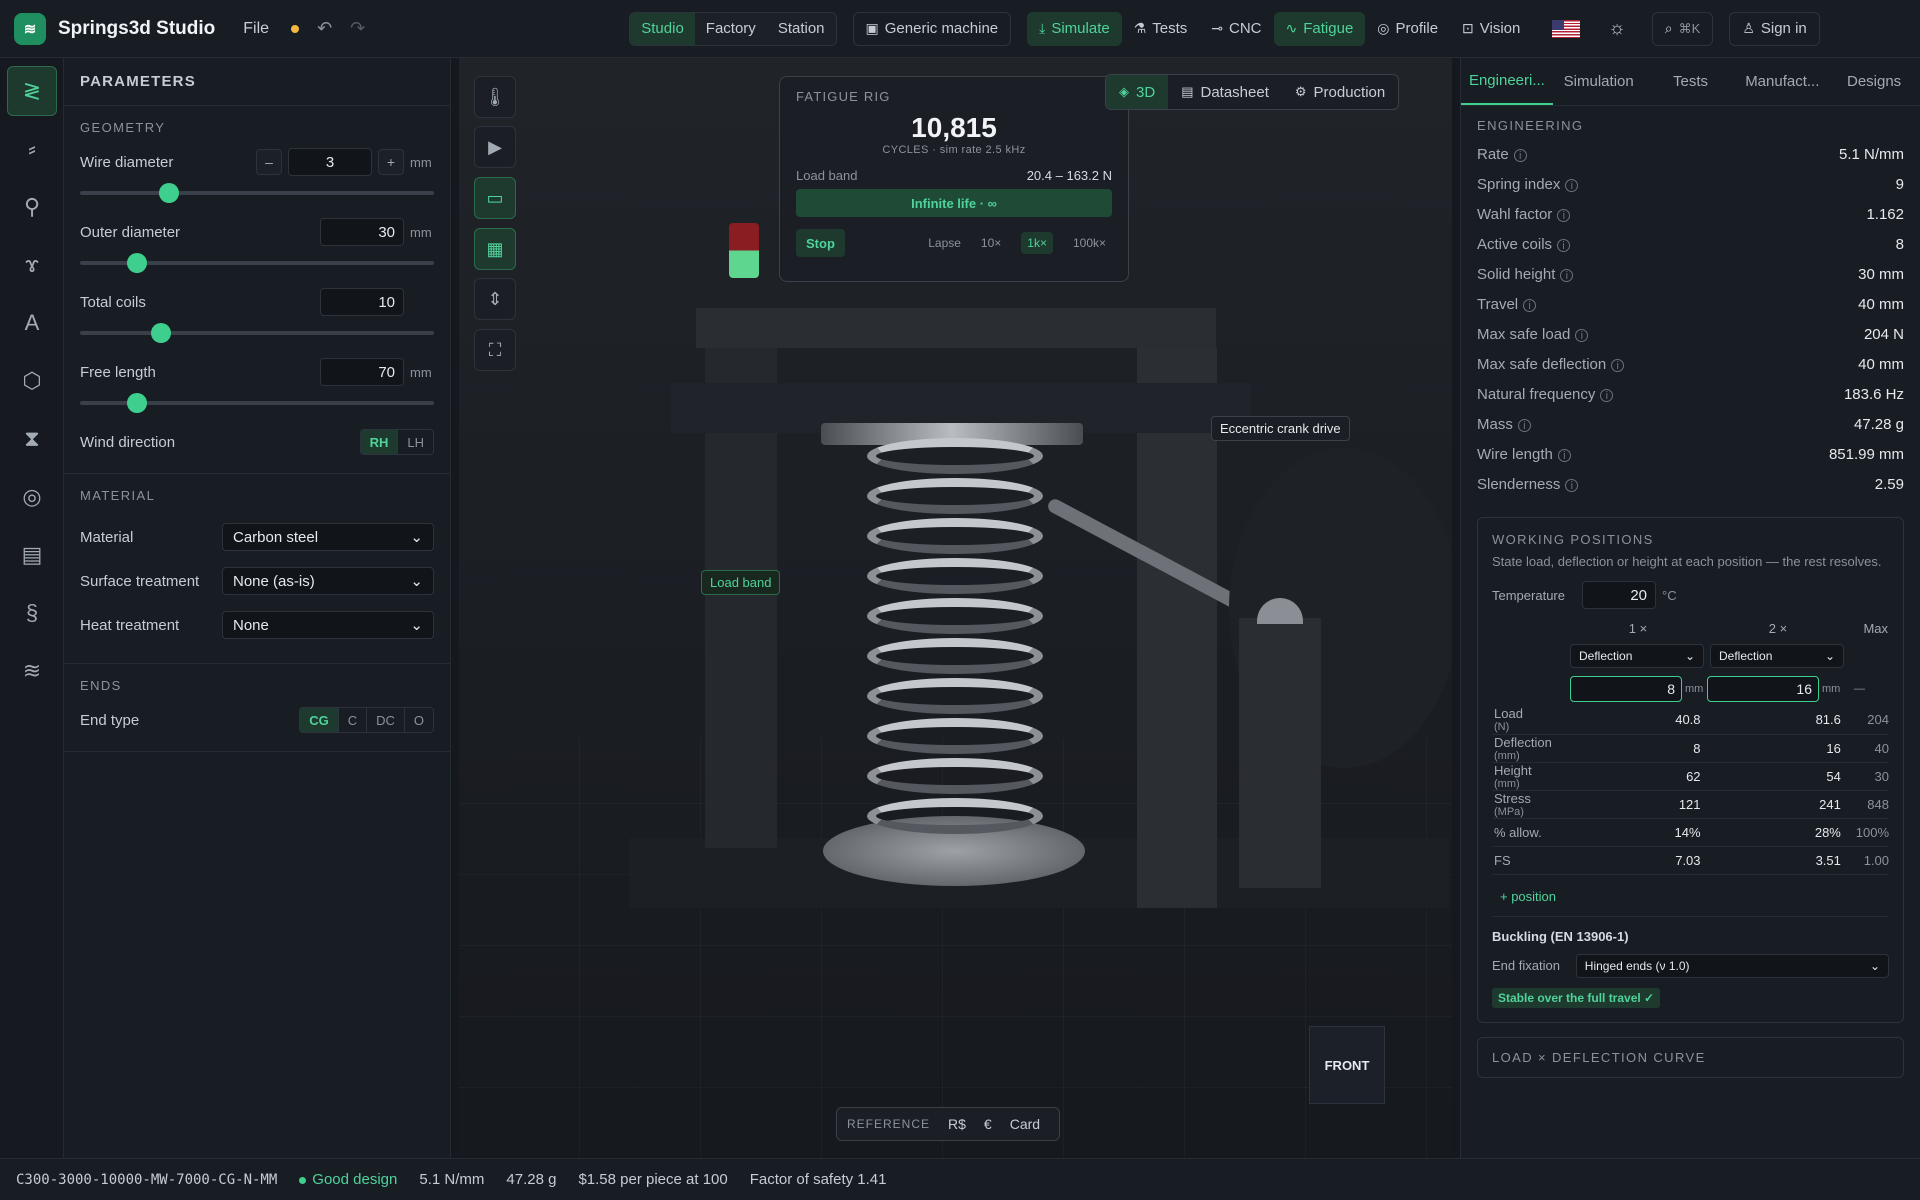  I want to click on wire-diameter-increment: +, so click(391, 162).